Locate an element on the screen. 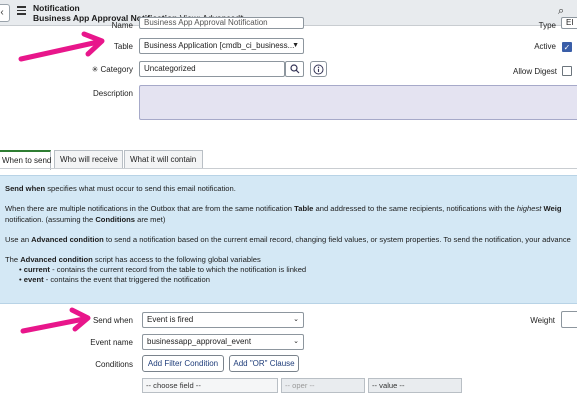 This screenshot has height=393, width=577. send-when-label: Send when is located at coordinates (112, 320).